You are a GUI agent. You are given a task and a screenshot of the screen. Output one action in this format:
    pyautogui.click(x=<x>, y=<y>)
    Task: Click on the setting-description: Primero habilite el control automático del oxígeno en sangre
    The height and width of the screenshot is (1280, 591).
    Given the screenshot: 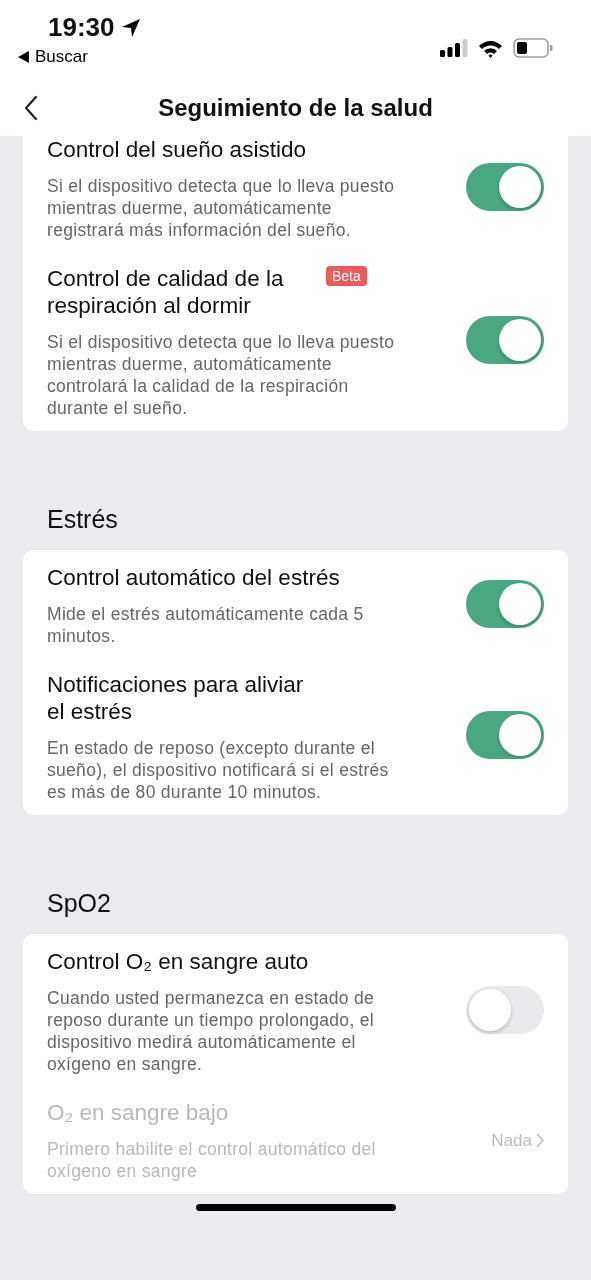 What is the action you would take?
    pyautogui.click(x=212, y=1160)
    